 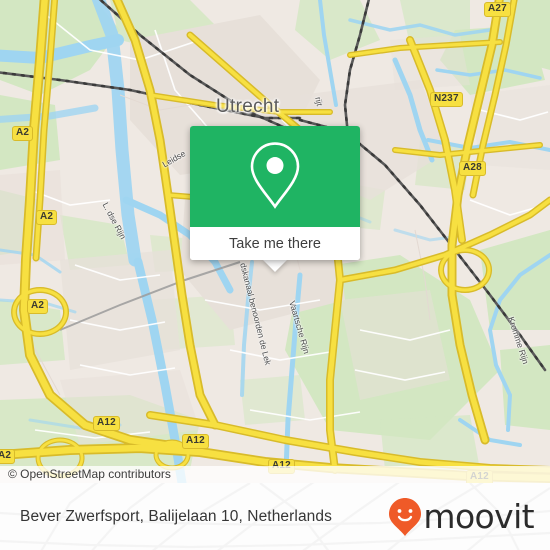 What do you see at coordinates (497, 9) in the screenshot?
I see `road-shield-a27: A27` at bounding box center [497, 9].